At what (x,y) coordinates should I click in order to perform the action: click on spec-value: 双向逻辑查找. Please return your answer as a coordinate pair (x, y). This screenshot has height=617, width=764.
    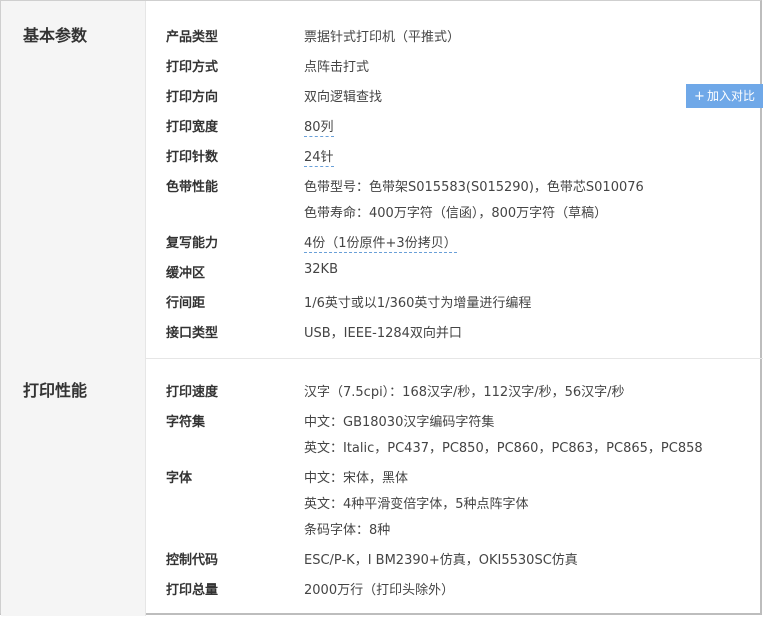
    Looking at the image, I should click on (343, 97).